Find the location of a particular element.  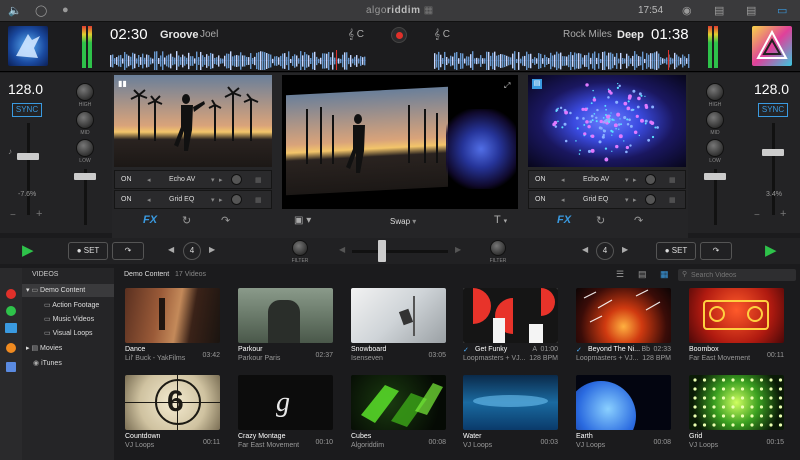

record-button is located at coordinates (399, 35).